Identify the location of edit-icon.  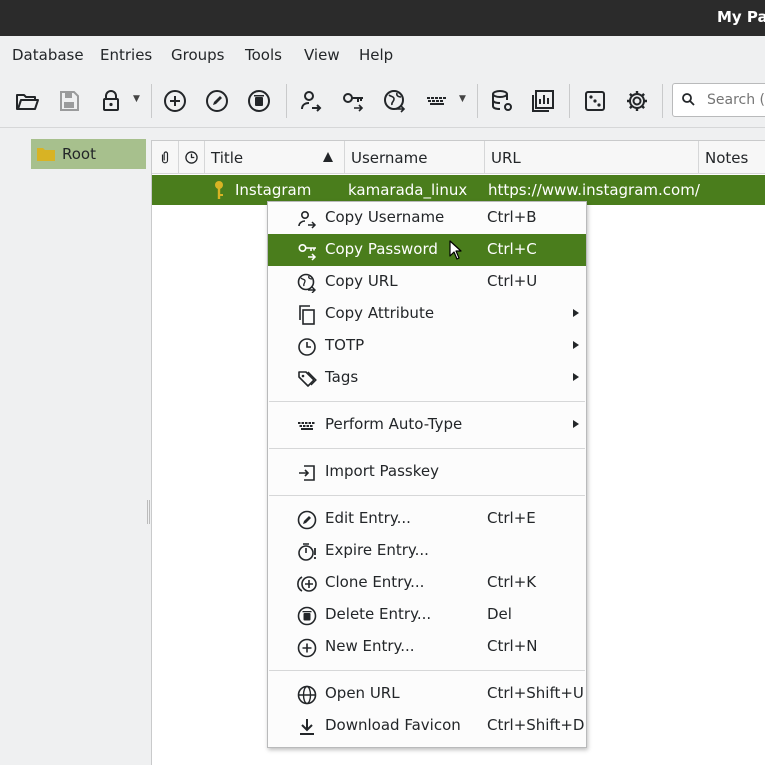
(217, 101).